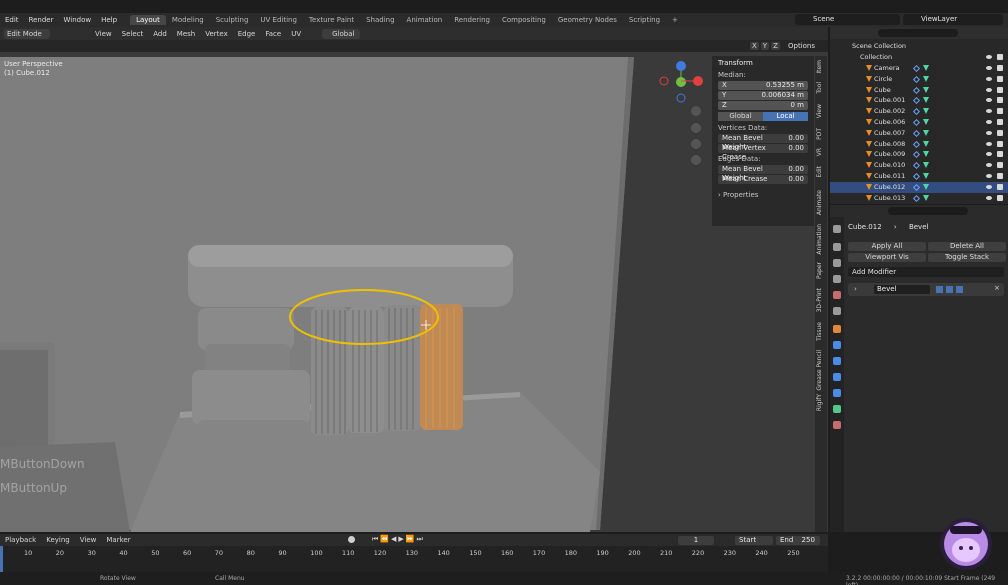 The width and height of the screenshot is (1008, 585). I want to click on median-x-field: X 0.53255 m, so click(763, 85).